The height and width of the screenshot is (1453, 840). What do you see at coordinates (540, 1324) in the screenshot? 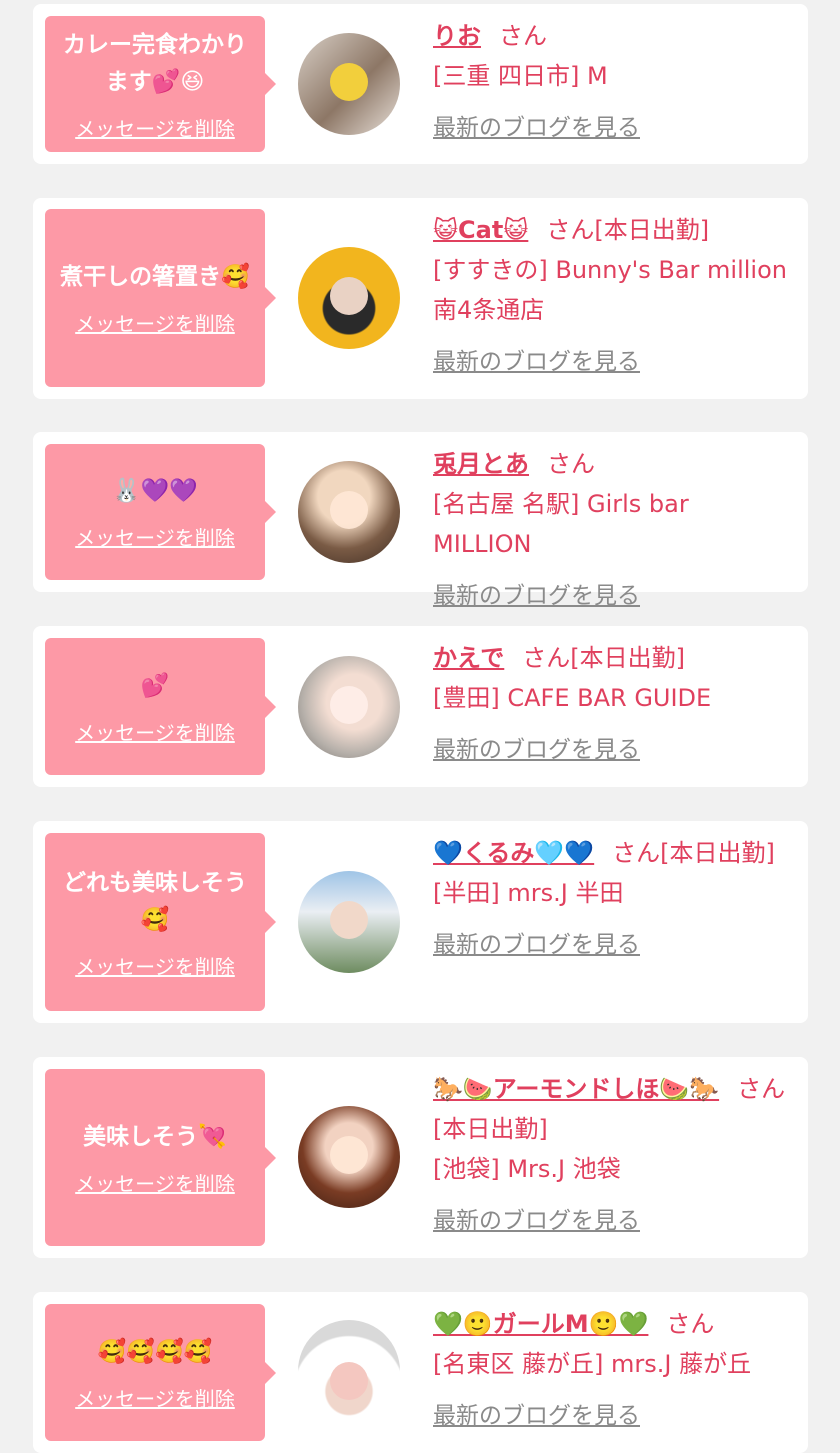
I see `girl-name-link: 💚🙂ガールM🙂💚` at bounding box center [540, 1324].